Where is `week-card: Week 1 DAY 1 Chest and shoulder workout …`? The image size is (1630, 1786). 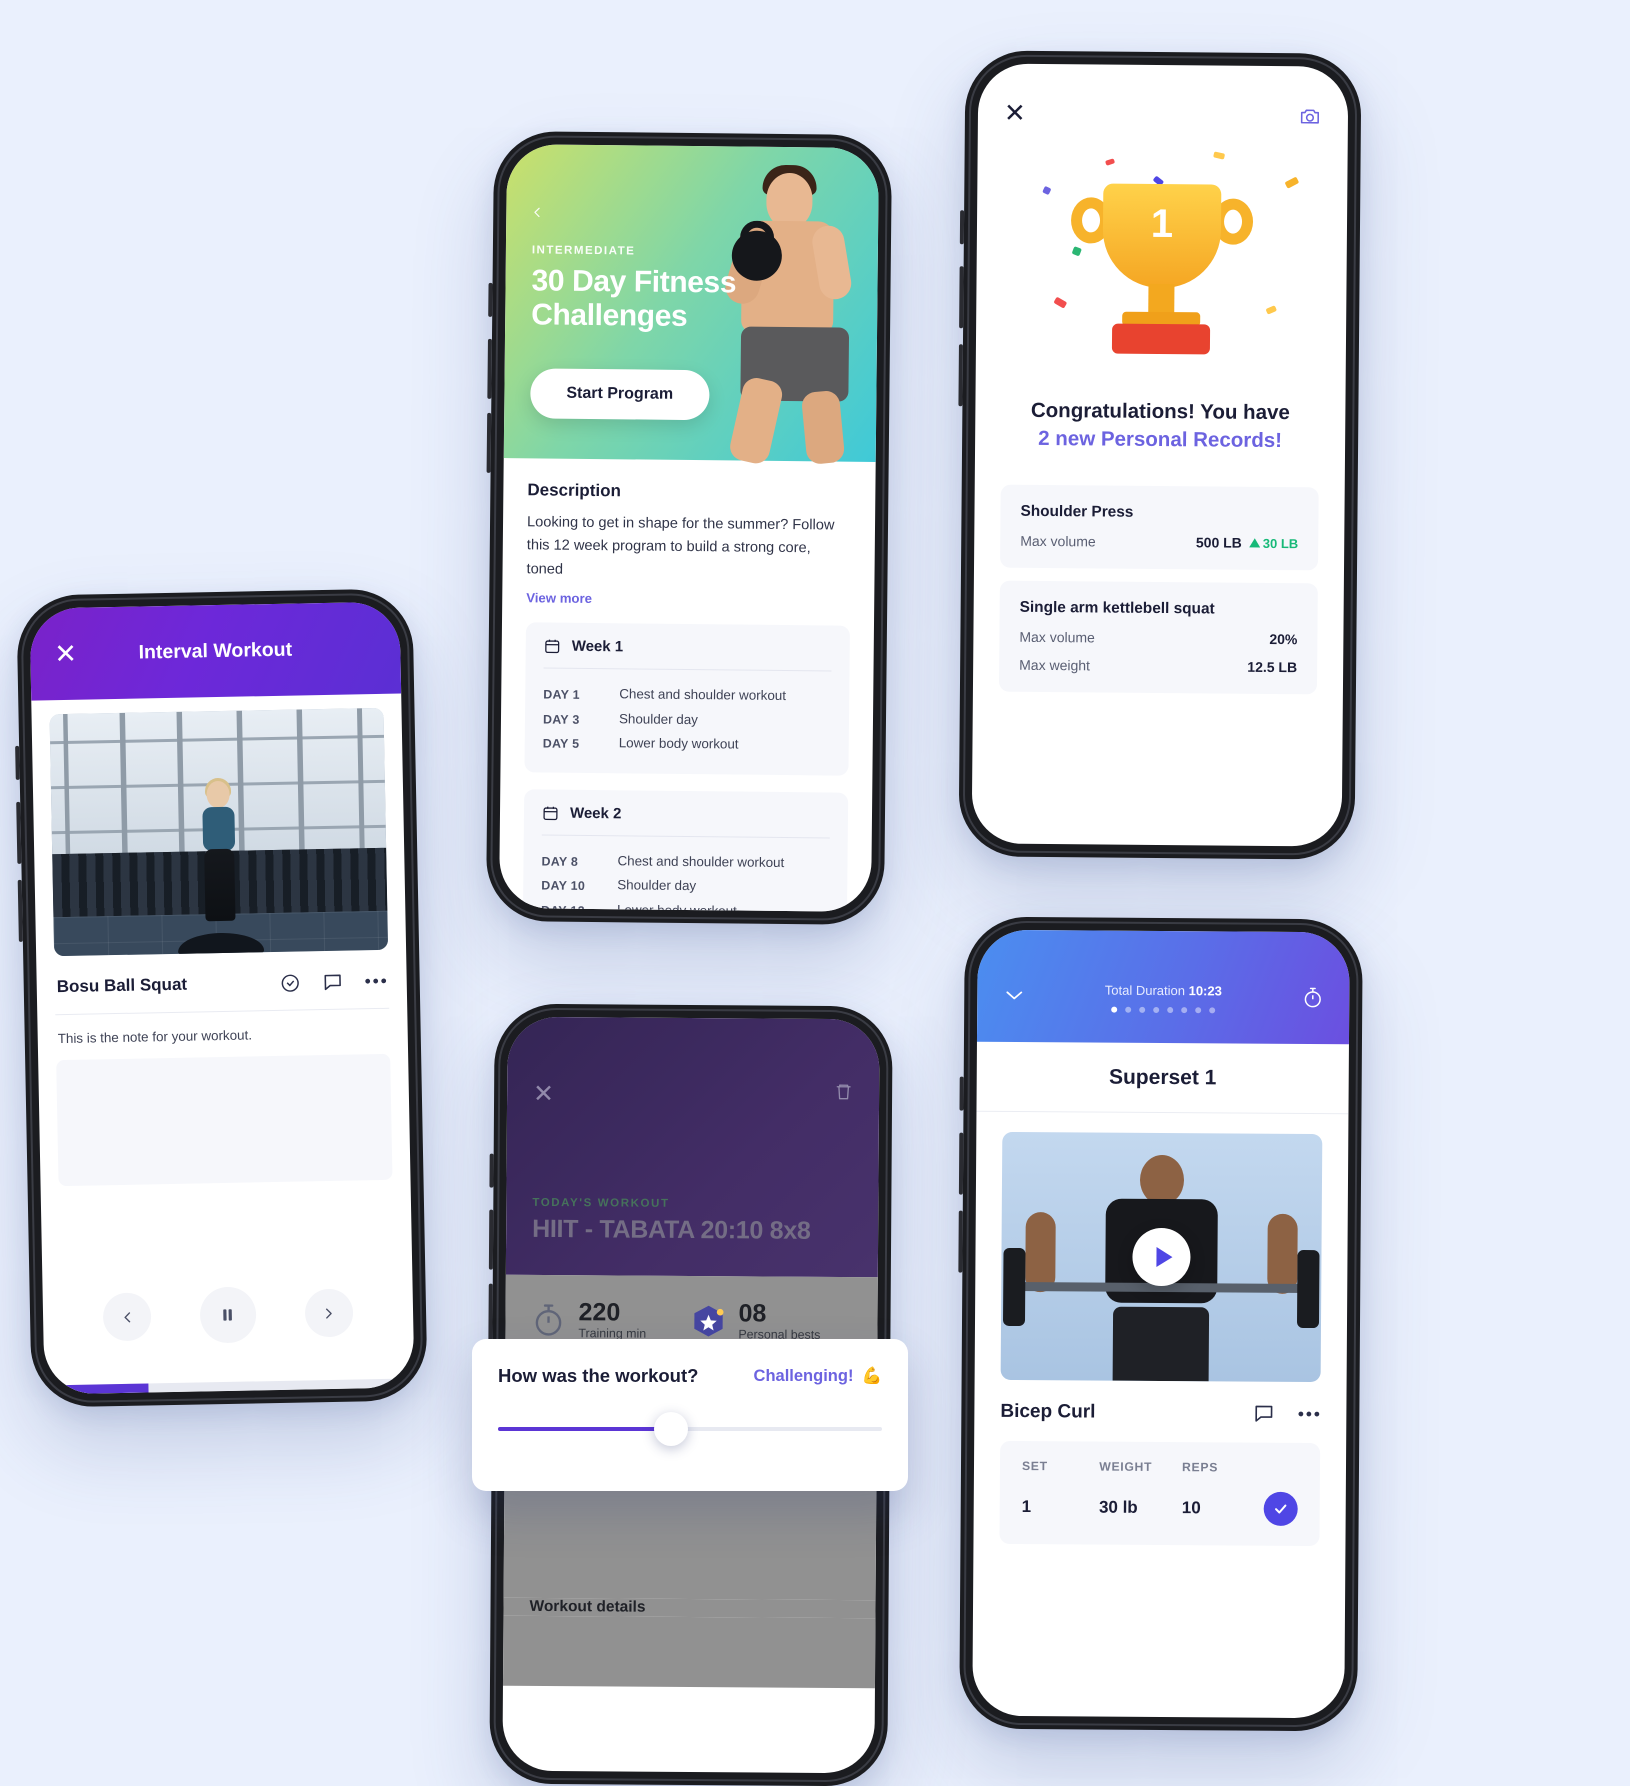 week-card: Week 1 DAY 1 Chest and shoulder workout … is located at coordinates (687, 698).